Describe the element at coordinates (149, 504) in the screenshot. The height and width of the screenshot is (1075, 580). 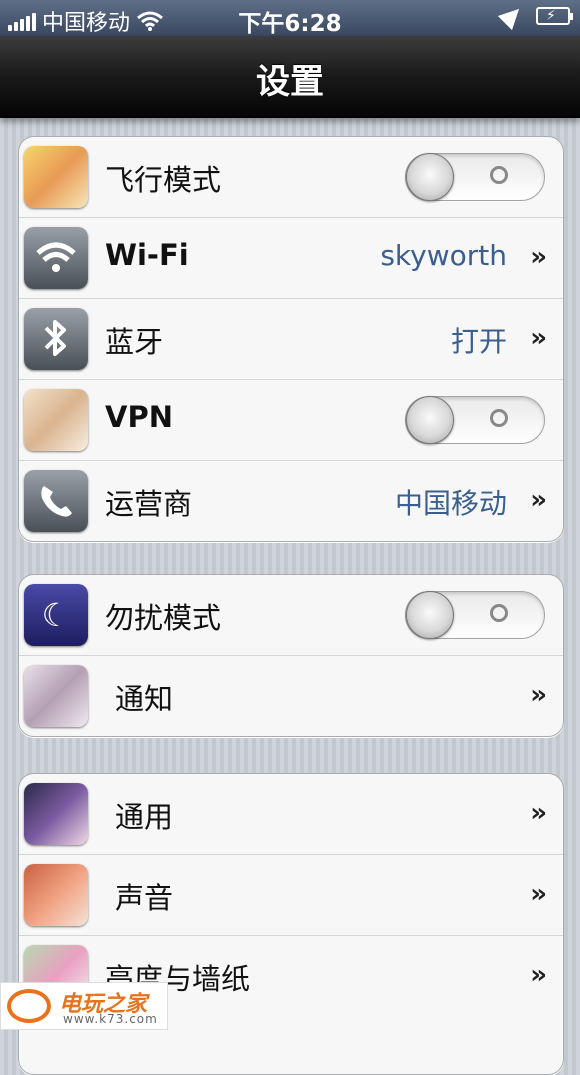
I see `row-label: 运营商` at that location.